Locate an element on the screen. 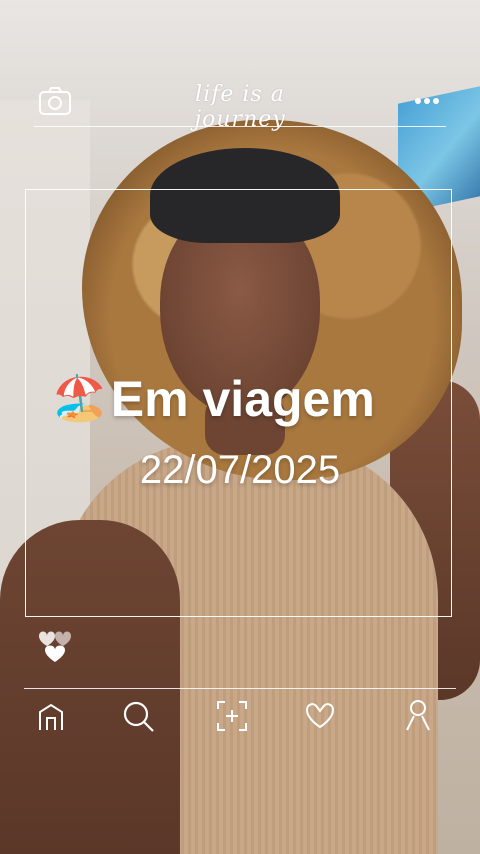  heart-icon is located at coordinates (320, 715).